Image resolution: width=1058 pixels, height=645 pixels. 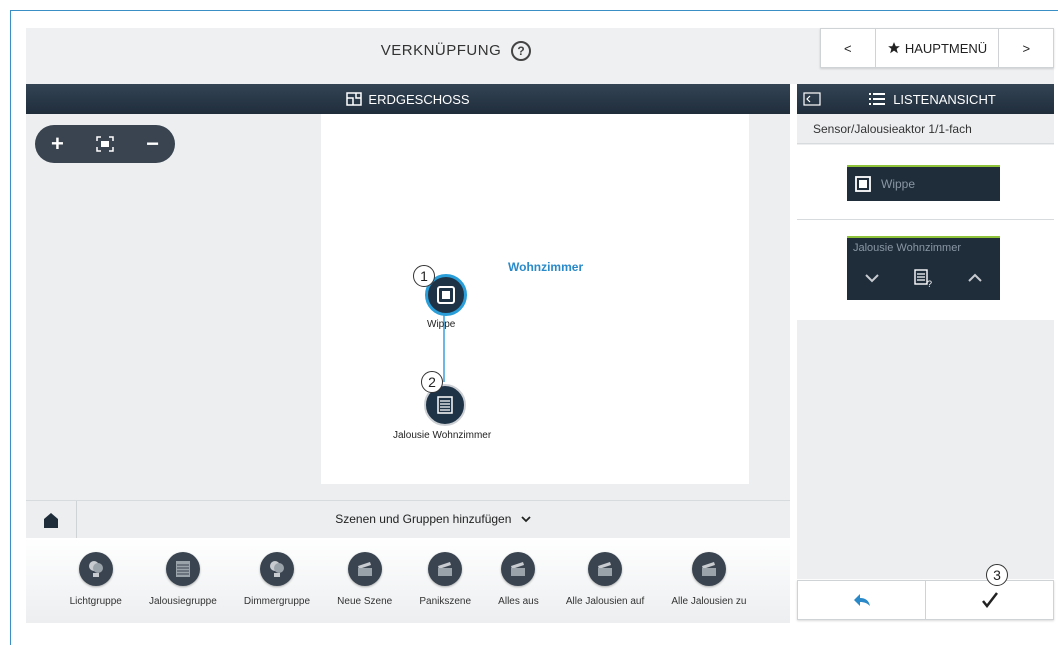 What do you see at coordinates (1026, 48) in the screenshot?
I see `next-button: >` at bounding box center [1026, 48].